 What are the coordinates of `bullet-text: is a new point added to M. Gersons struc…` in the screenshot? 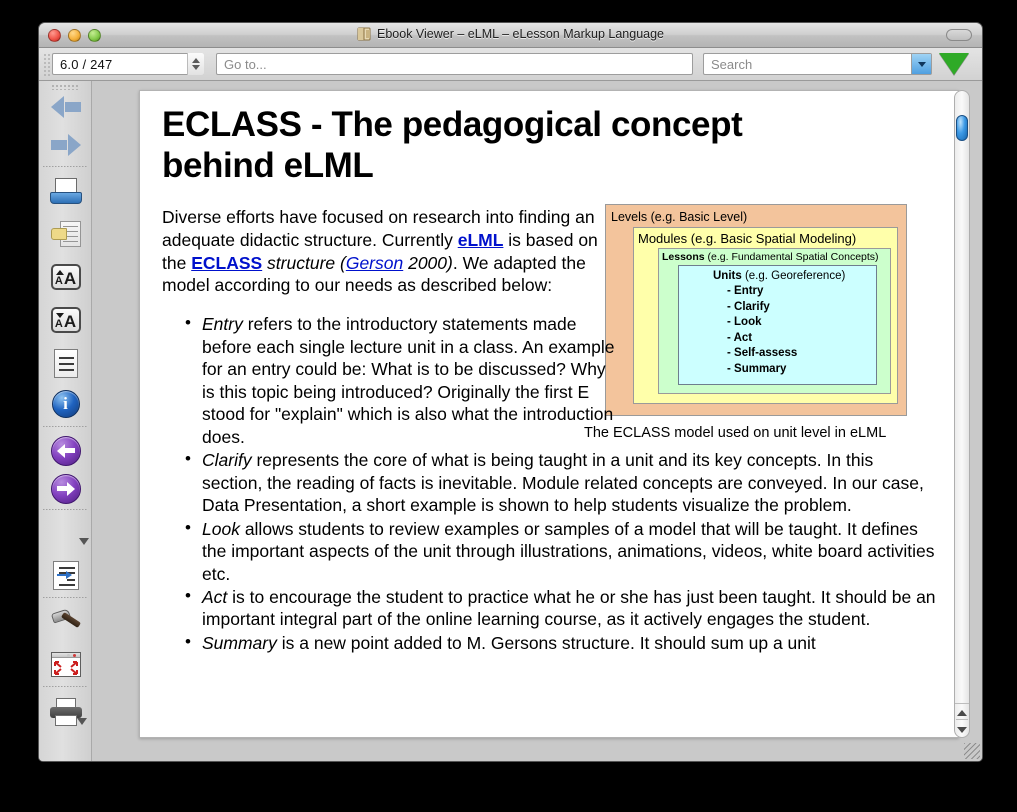 It's located at (546, 642).